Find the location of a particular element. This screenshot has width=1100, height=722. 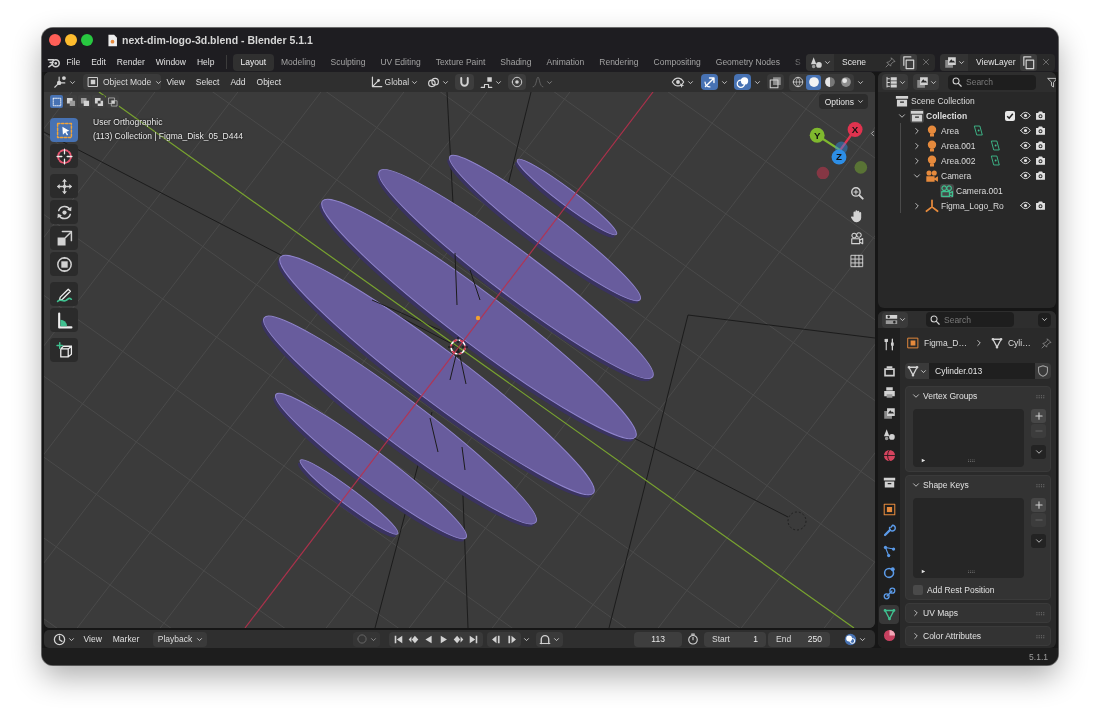

workspace-tab: Texture Paint is located at coordinates (460, 62).